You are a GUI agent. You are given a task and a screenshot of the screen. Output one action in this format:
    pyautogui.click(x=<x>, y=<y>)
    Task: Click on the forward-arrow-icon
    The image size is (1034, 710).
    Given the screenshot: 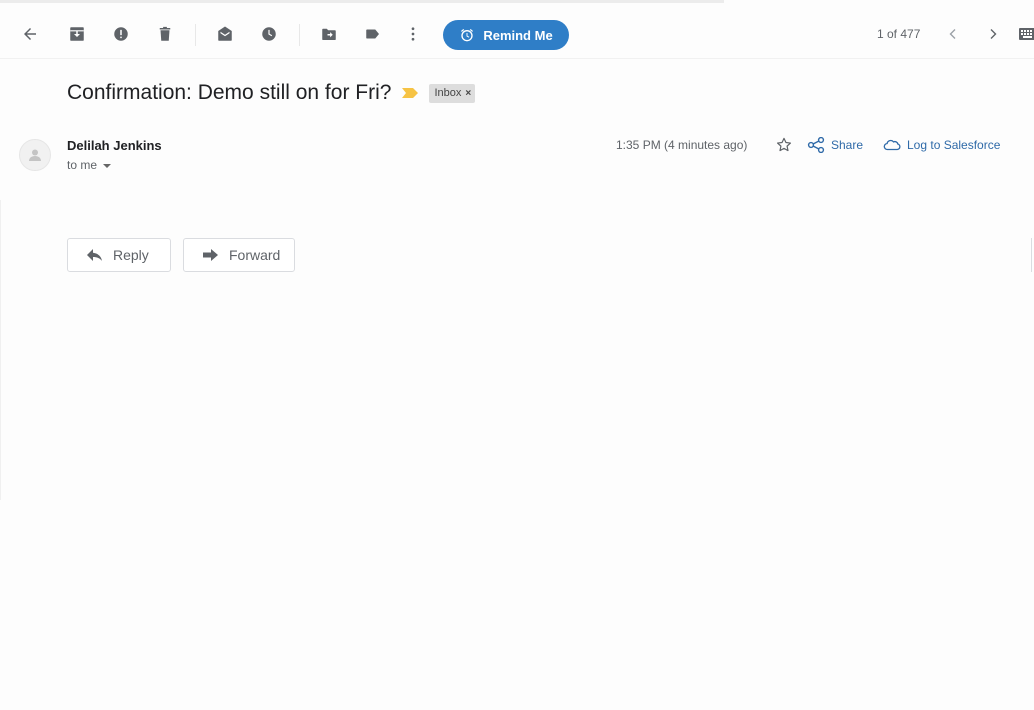 What is the action you would take?
    pyautogui.click(x=210, y=255)
    